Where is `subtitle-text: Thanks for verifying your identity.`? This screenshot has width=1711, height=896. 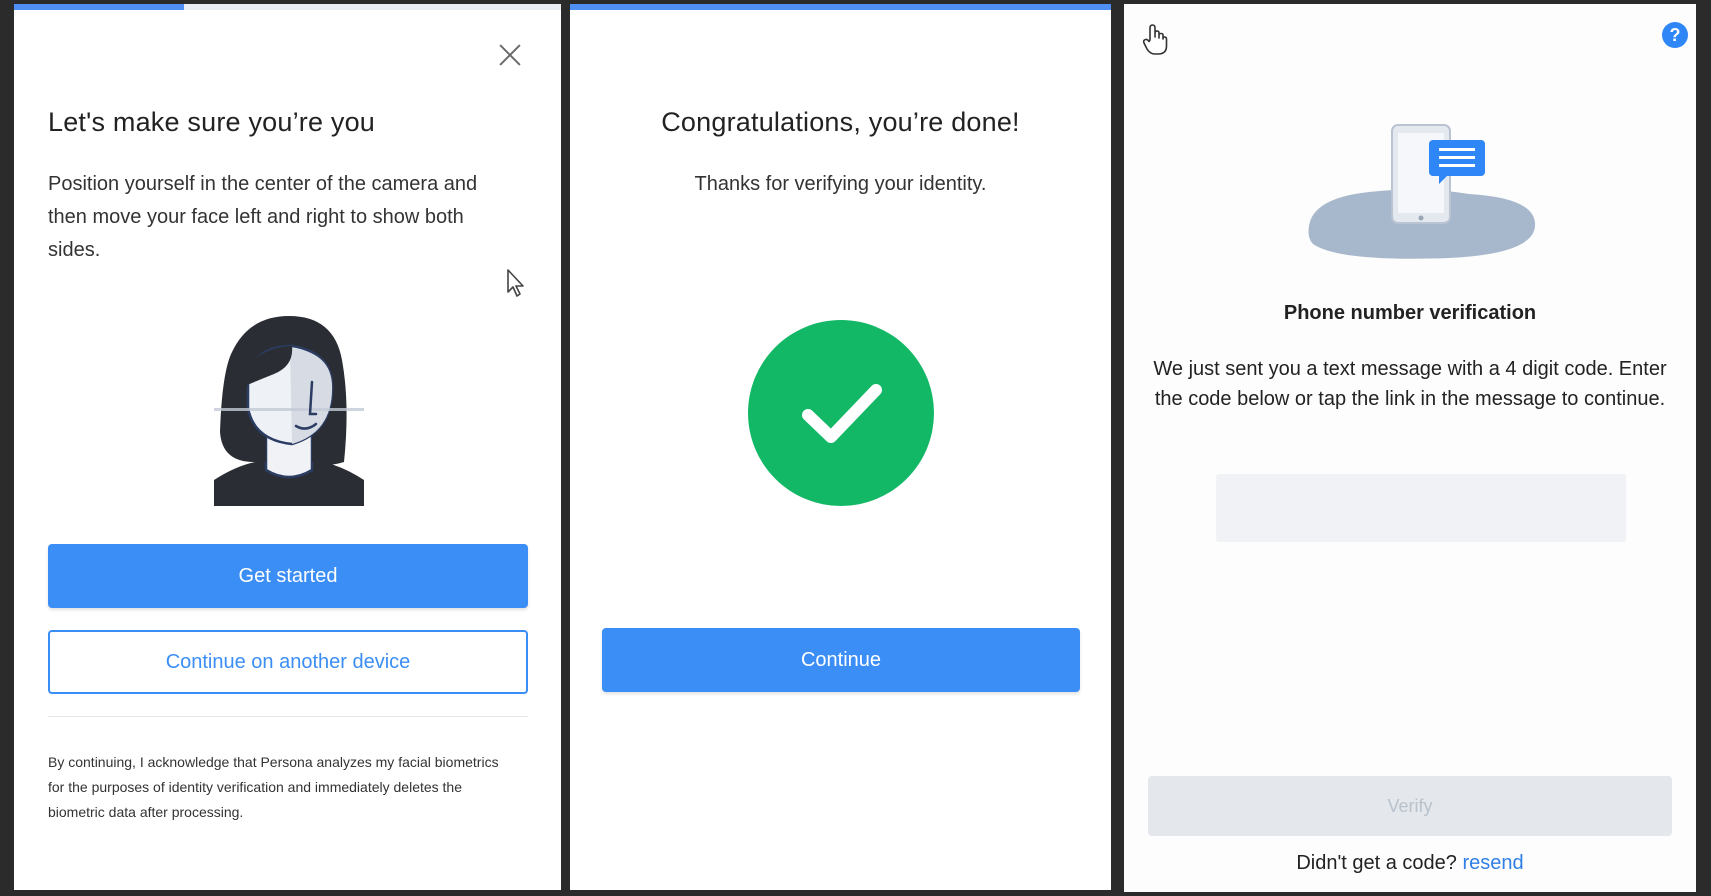 subtitle-text: Thanks for verifying your identity. is located at coordinates (840, 184).